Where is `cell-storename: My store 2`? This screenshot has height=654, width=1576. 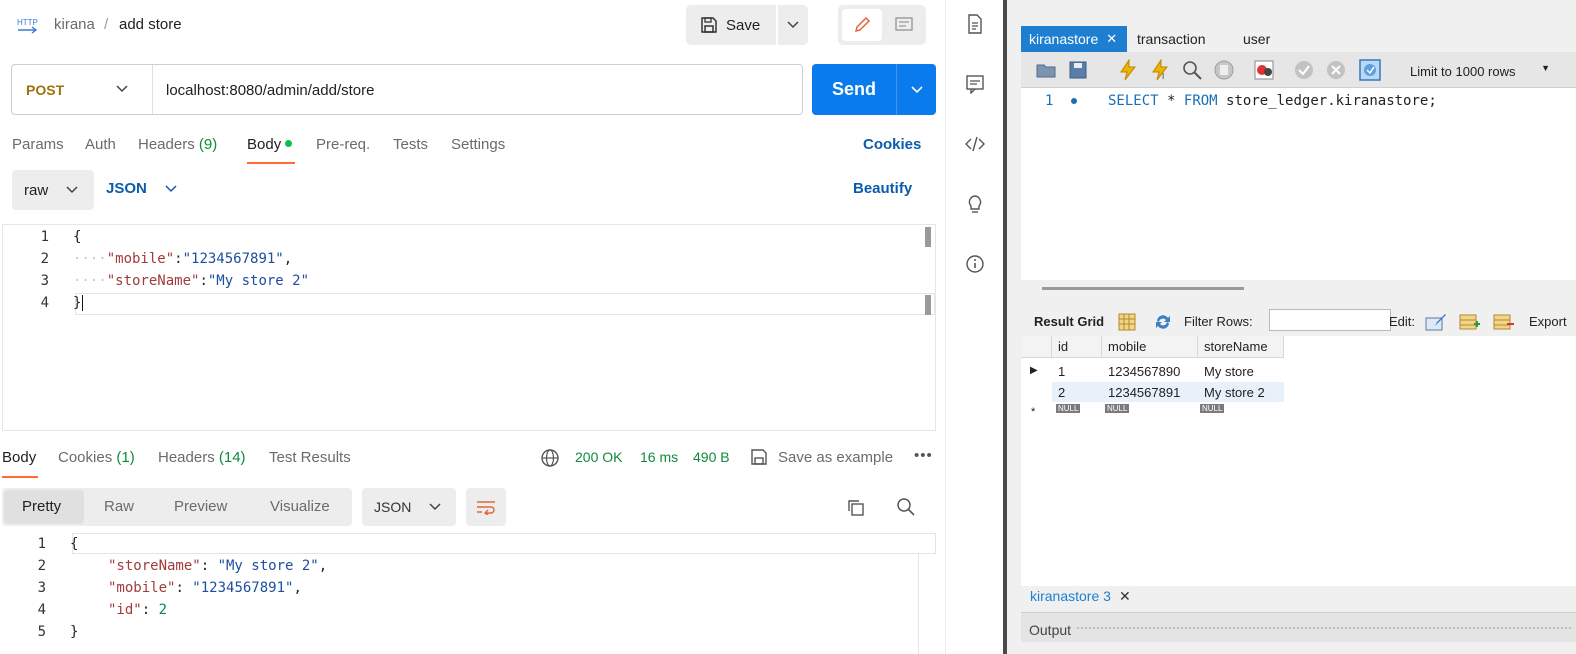 cell-storename: My store 2 is located at coordinates (1241, 392).